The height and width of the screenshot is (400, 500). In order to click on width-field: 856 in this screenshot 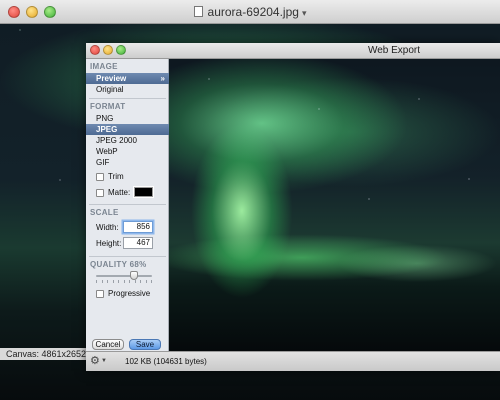, I will do `click(138, 227)`.